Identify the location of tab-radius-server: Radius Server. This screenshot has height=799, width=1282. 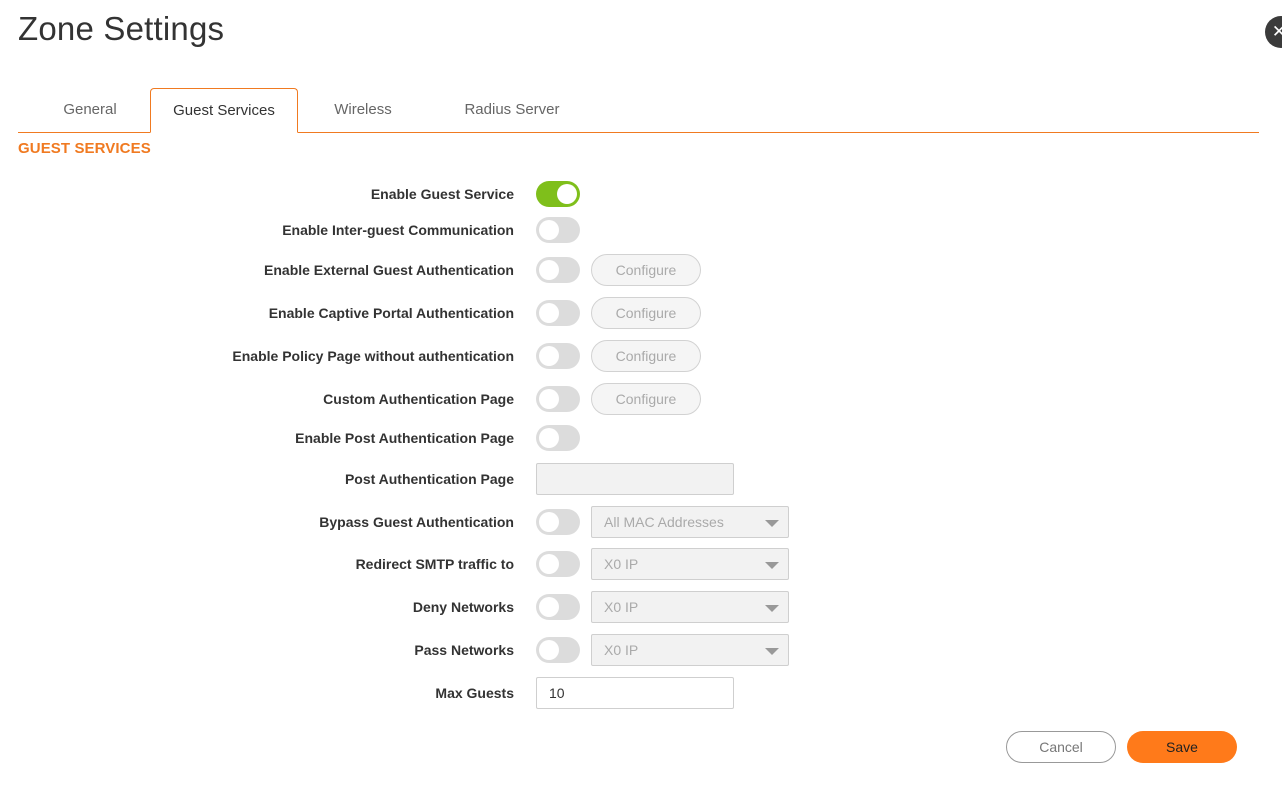
(512, 110).